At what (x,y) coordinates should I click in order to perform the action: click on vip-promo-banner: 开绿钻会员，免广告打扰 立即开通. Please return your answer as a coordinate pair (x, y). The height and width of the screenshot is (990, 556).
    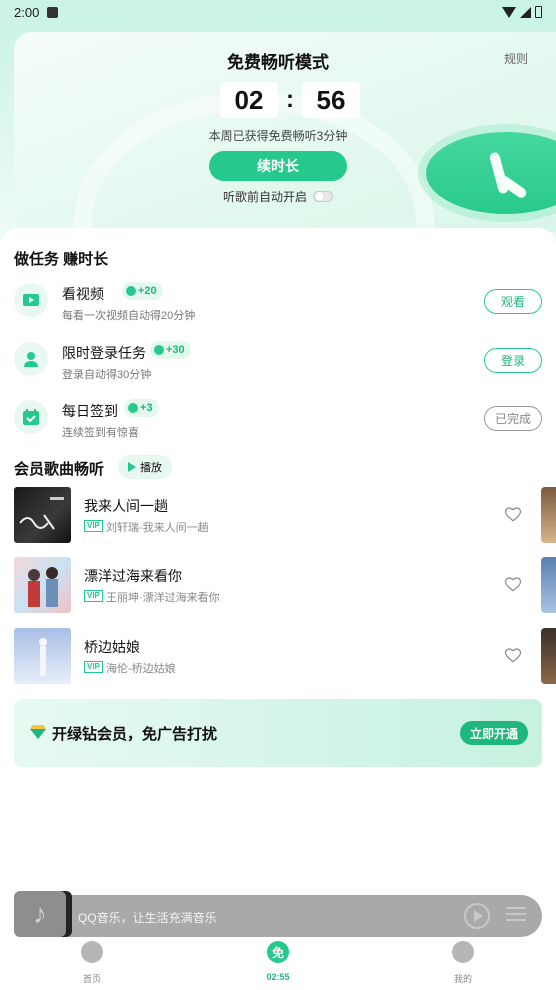
    Looking at the image, I should click on (278, 733).